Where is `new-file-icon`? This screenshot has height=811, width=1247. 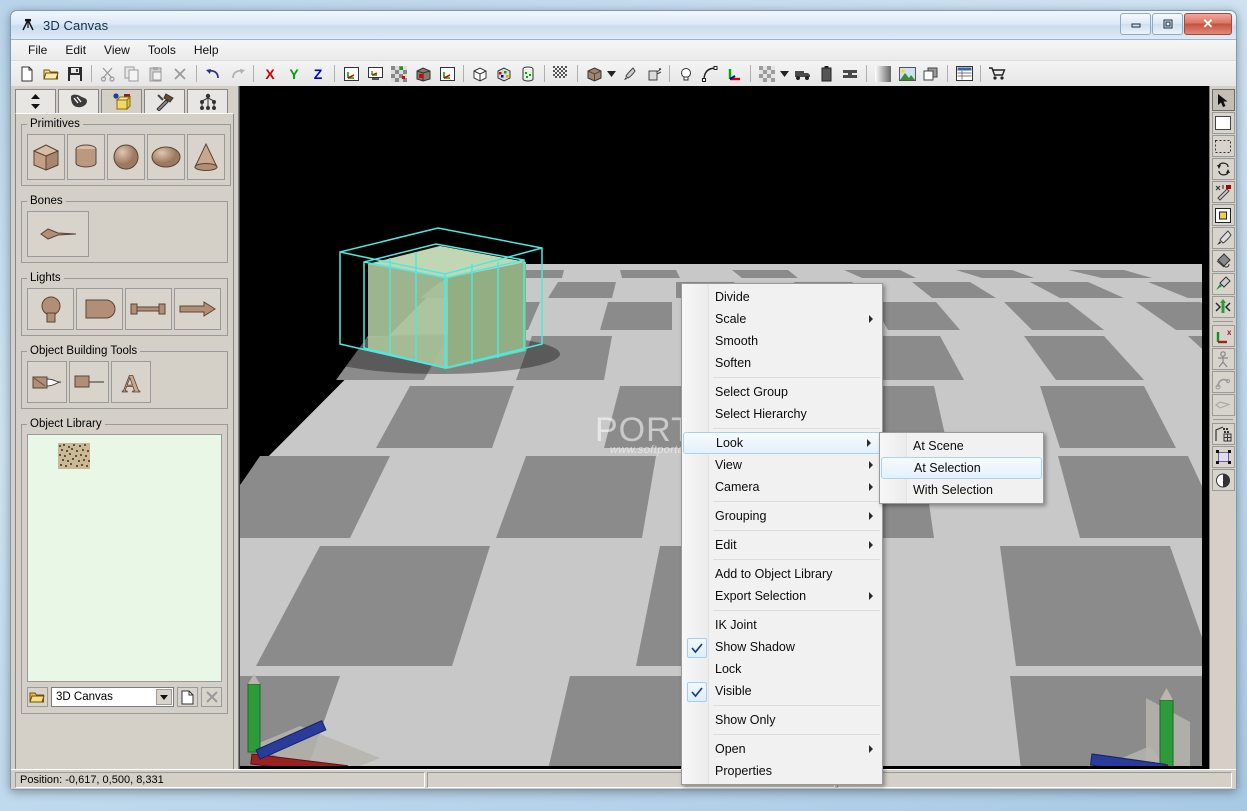 new-file-icon is located at coordinates (27, 73).